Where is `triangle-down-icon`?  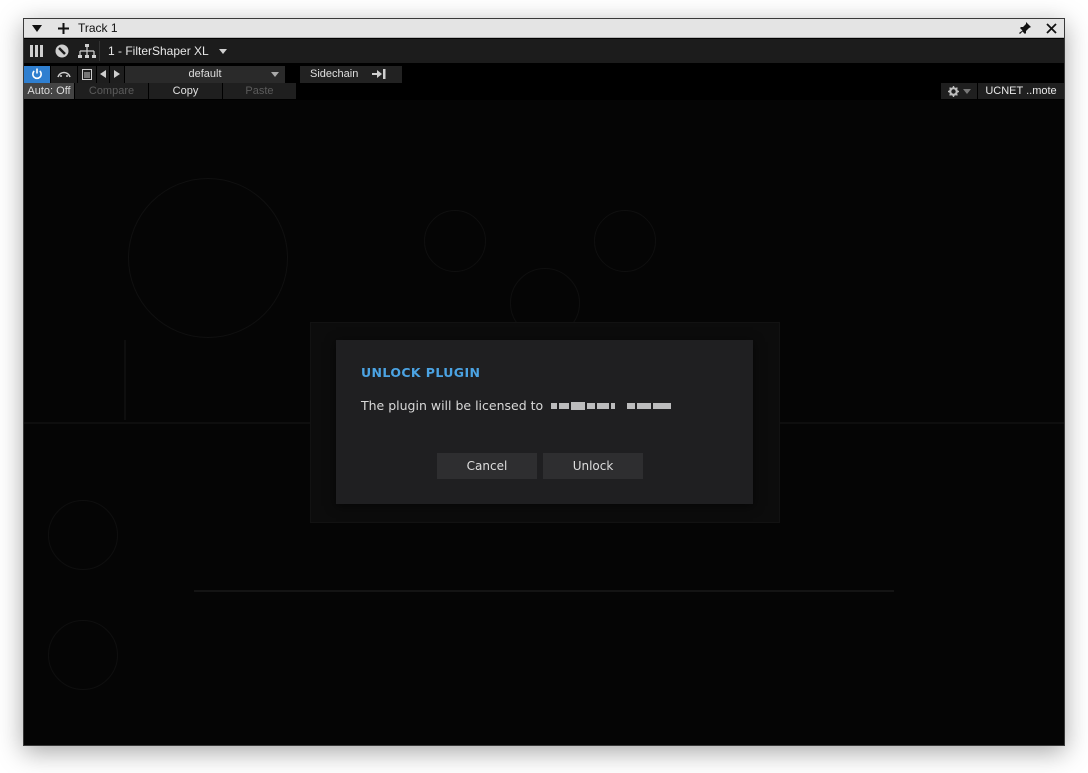
triangle-down-icon is located at coordinates (37, 28).